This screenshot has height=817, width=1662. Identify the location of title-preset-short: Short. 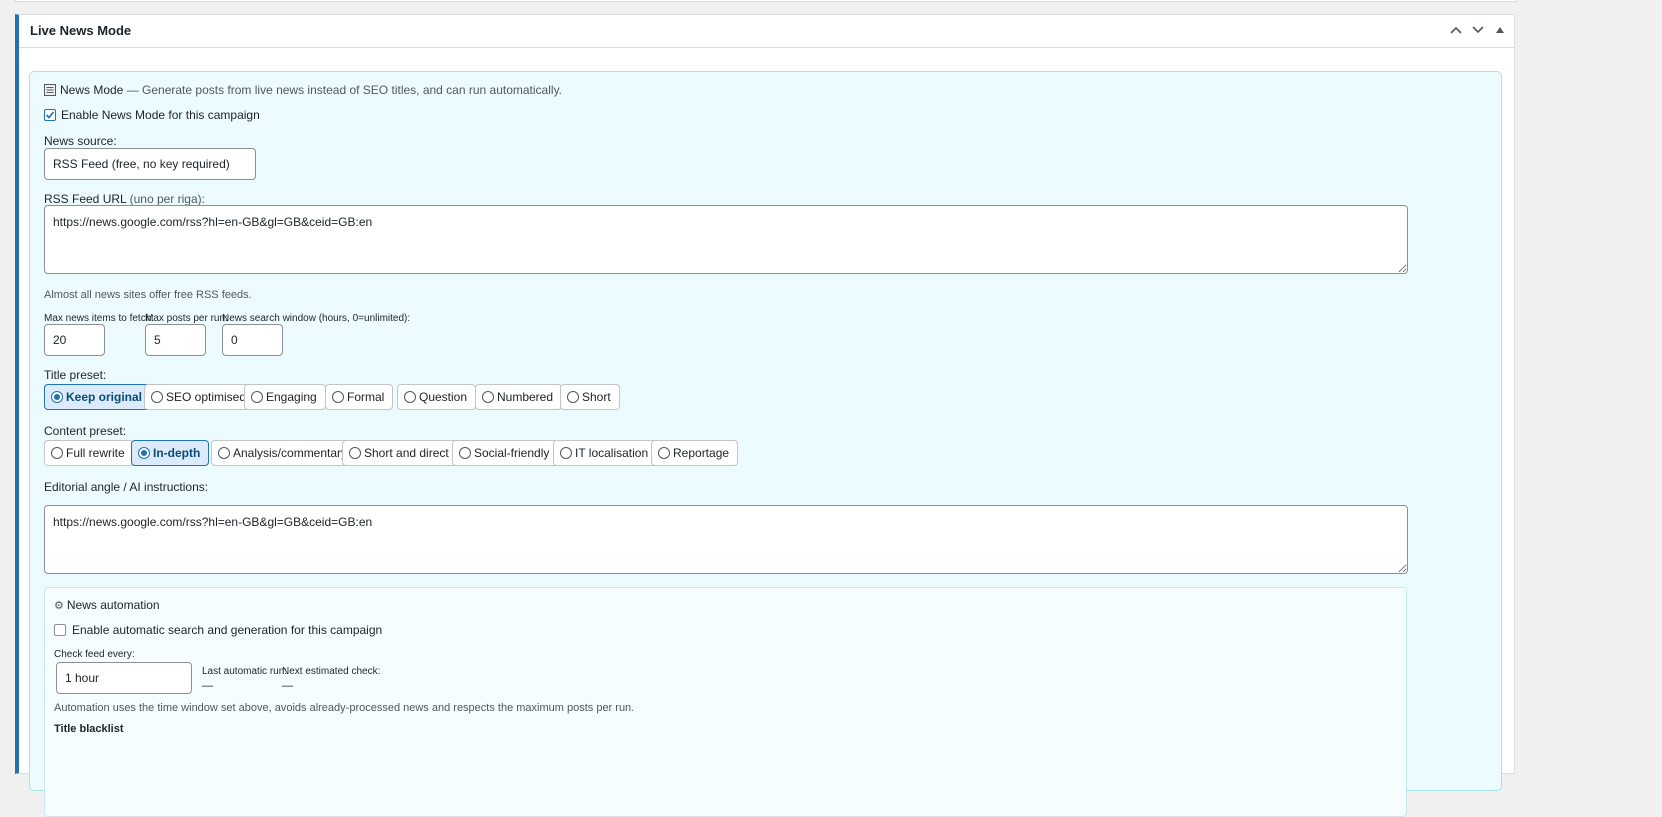
(590, 397).